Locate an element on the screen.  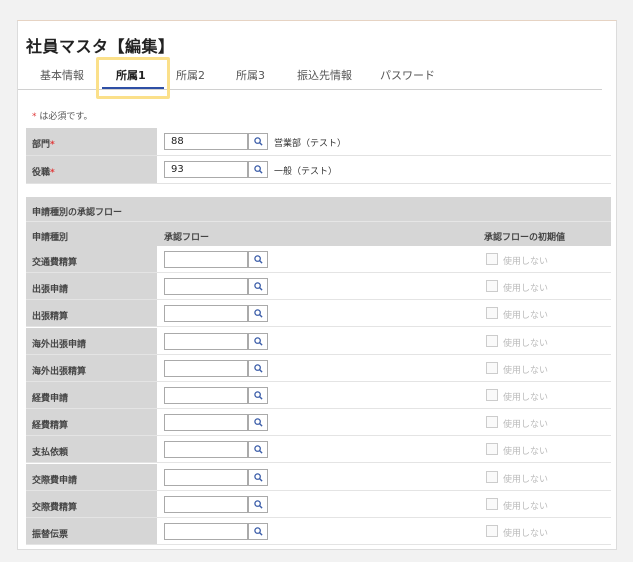
flow-row: 出張精算 使用しない is located at coordinates (318, 314).